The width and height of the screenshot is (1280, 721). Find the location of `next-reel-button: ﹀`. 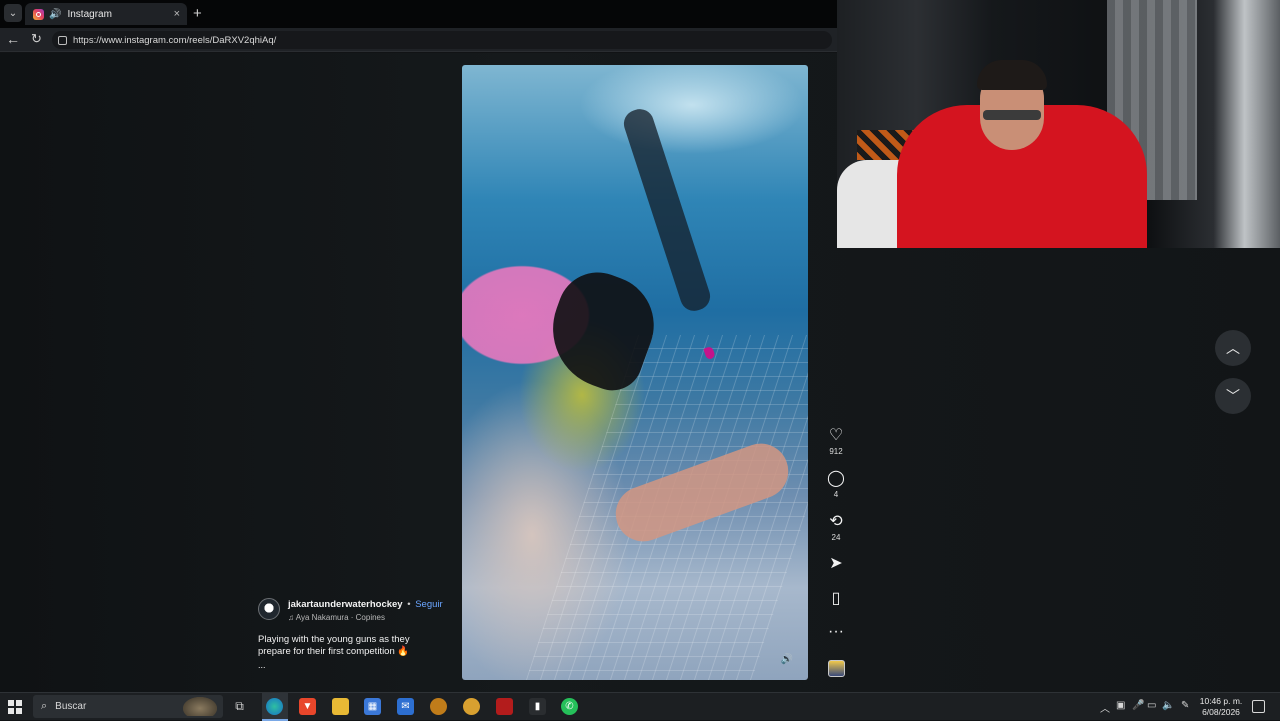

next-reel-button: ﹀ is located at coordinates (1233, 396).